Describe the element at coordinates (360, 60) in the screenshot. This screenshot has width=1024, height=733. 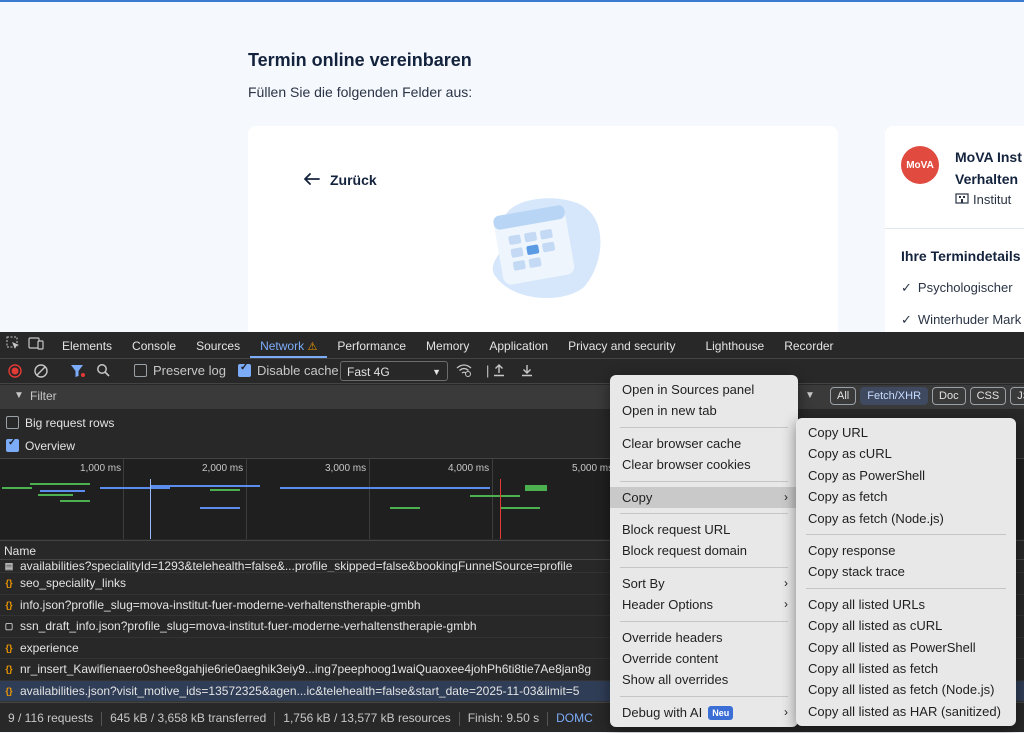
I see `page-title: Termin online vereinbaren` at that location.